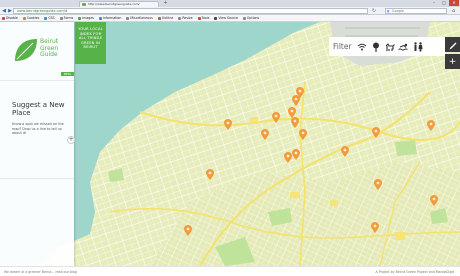 The width and height of the screenshot is (460, 276). What do you see at coordinates (388, 11) in the screenshot?
I see `search-engine-icon: g` at bounding box center [388, 11].